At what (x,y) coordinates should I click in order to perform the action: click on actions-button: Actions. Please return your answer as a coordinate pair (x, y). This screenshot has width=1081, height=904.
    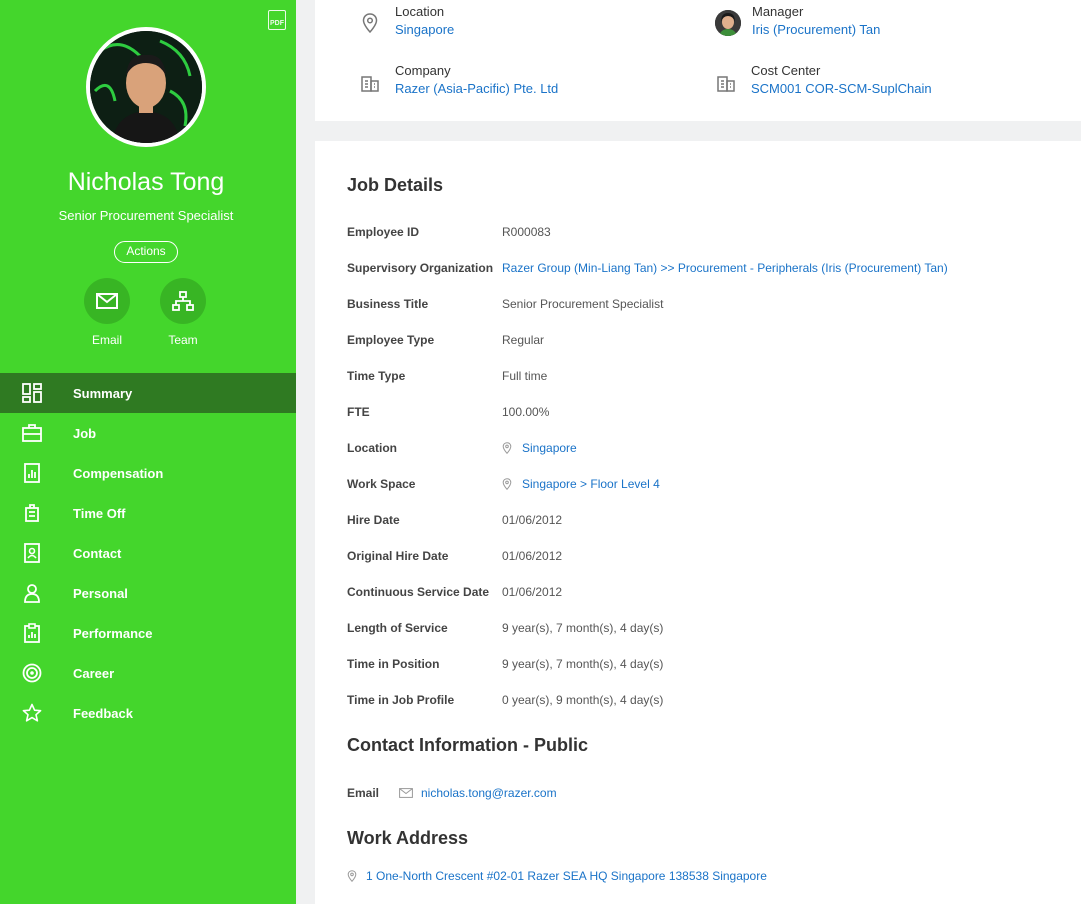
    Looking at the image, I should click on (146, 252).